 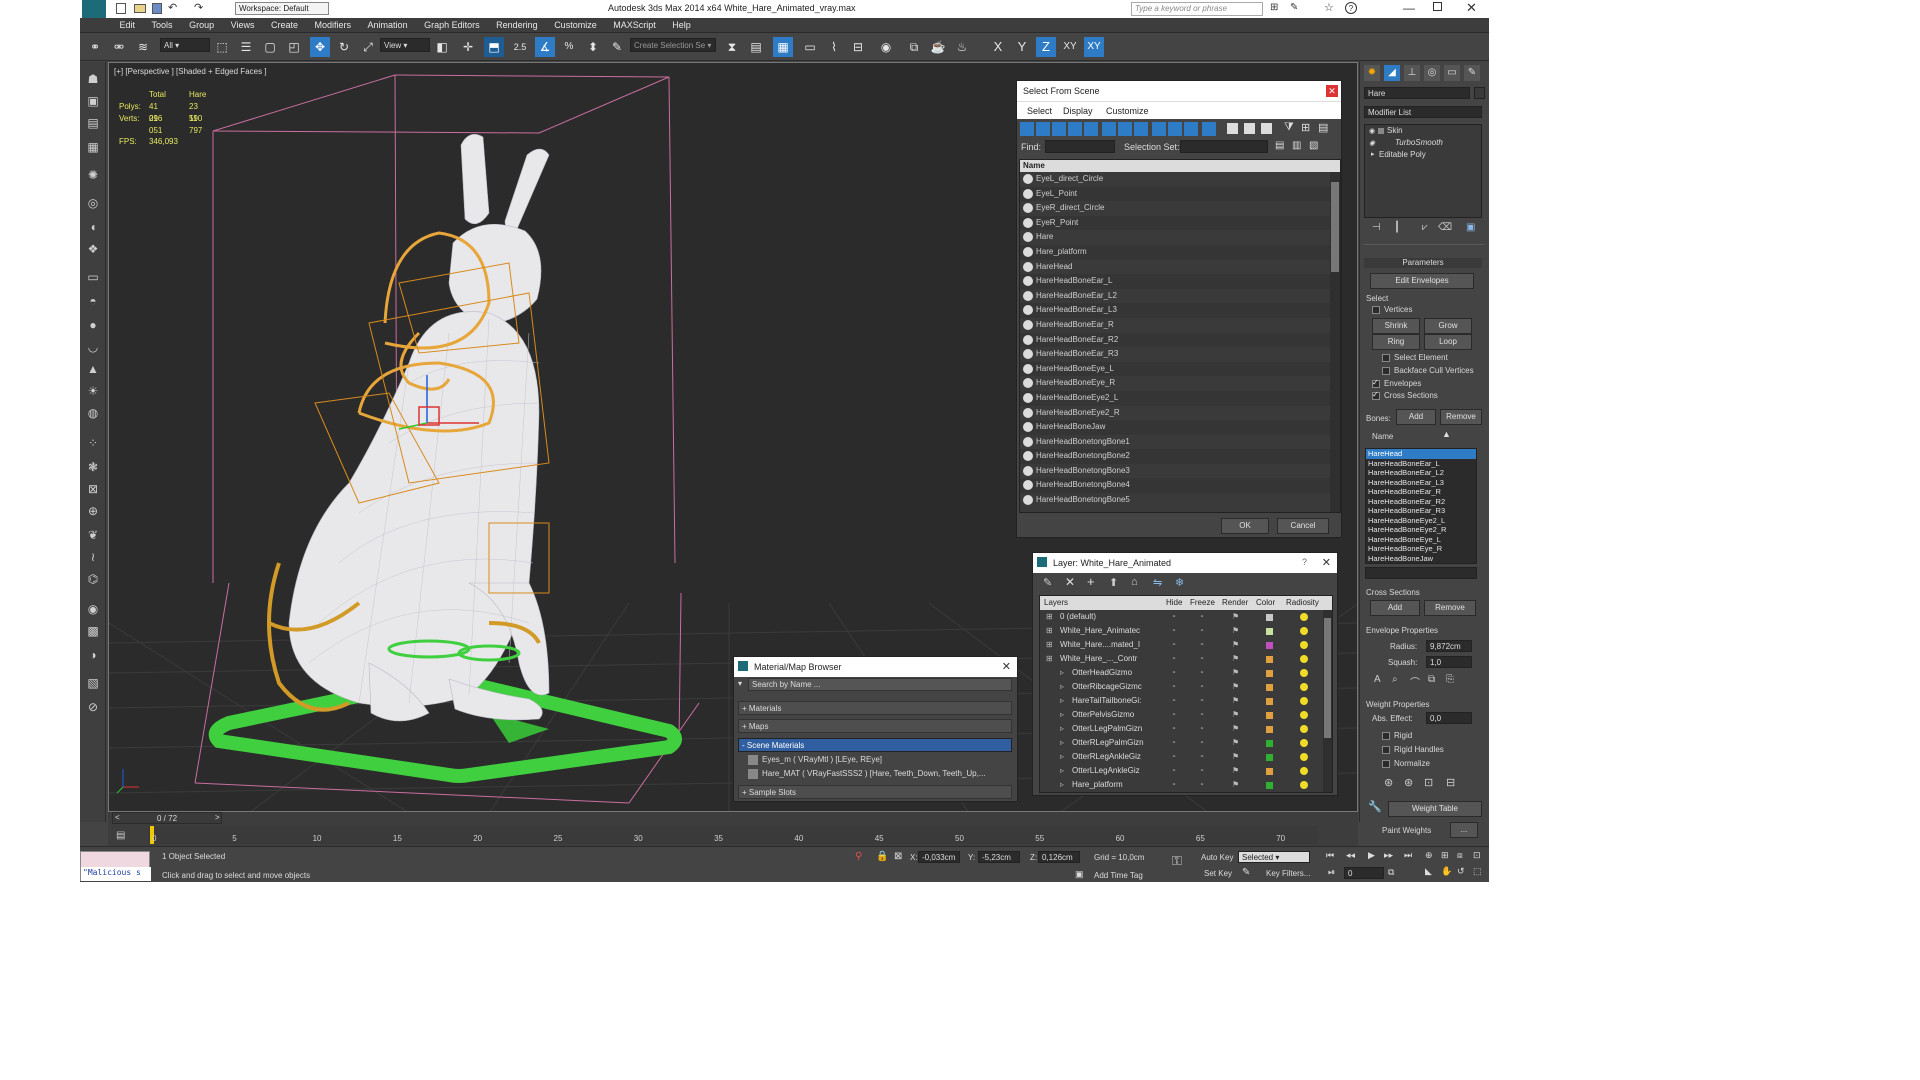 What do you see at coordinates (93, 347) in the screenshot?
I see `tool-bowl-icon: ◡` at bounding box center [93, 347].